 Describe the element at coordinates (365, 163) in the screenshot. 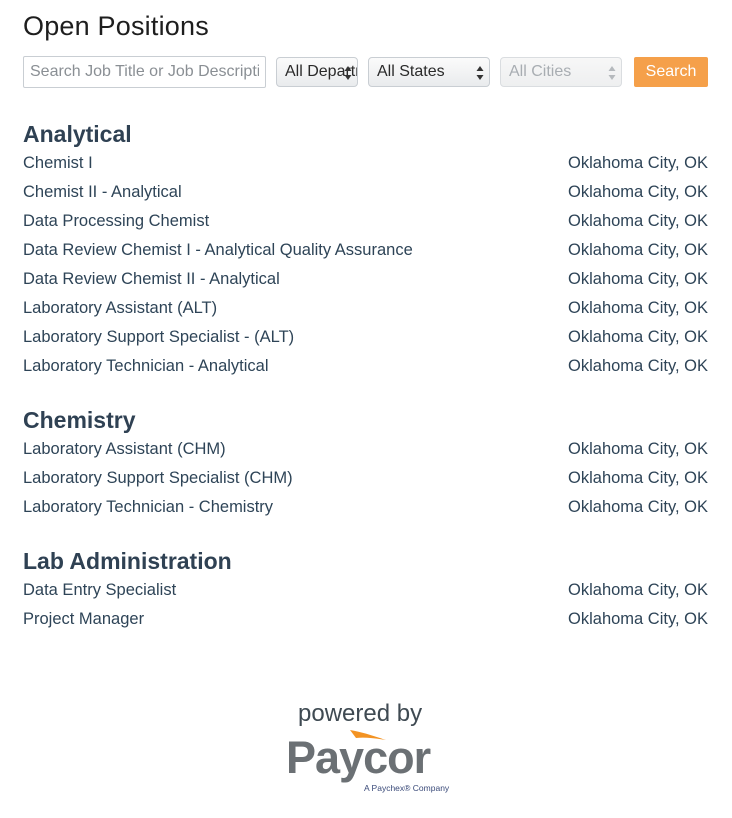

I see `job-row: Chemist I Oklahoma City, OK` at that location.